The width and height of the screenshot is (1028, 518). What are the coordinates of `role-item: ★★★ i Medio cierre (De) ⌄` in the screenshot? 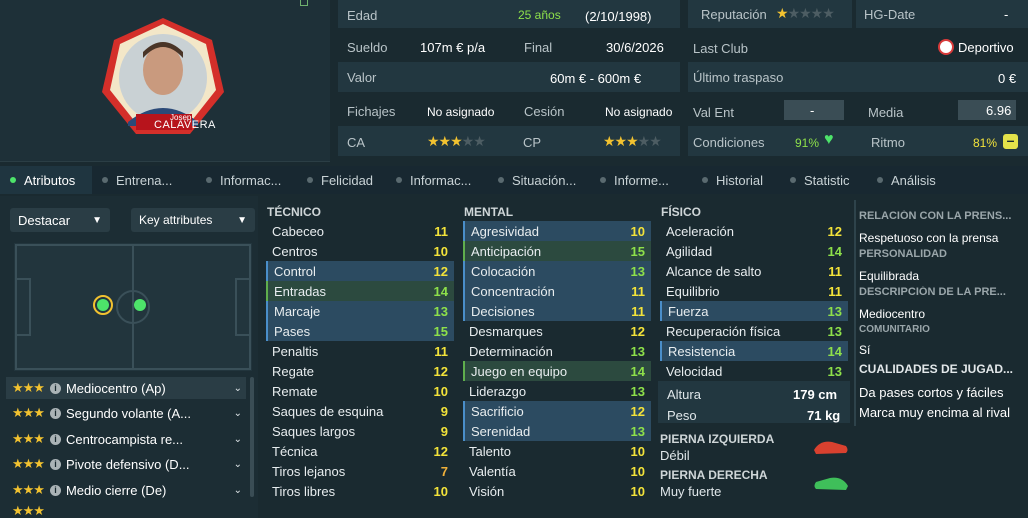 It's located at (126, 490).